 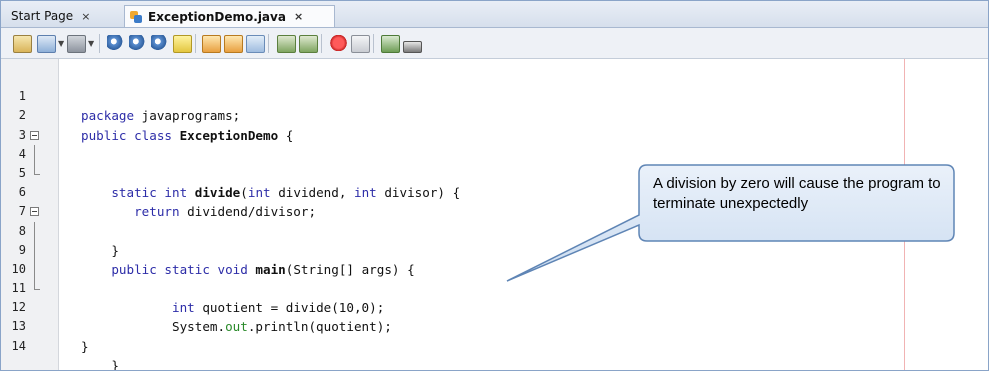 I want to click on stop-macro-icon, so click(x=360, y=44).